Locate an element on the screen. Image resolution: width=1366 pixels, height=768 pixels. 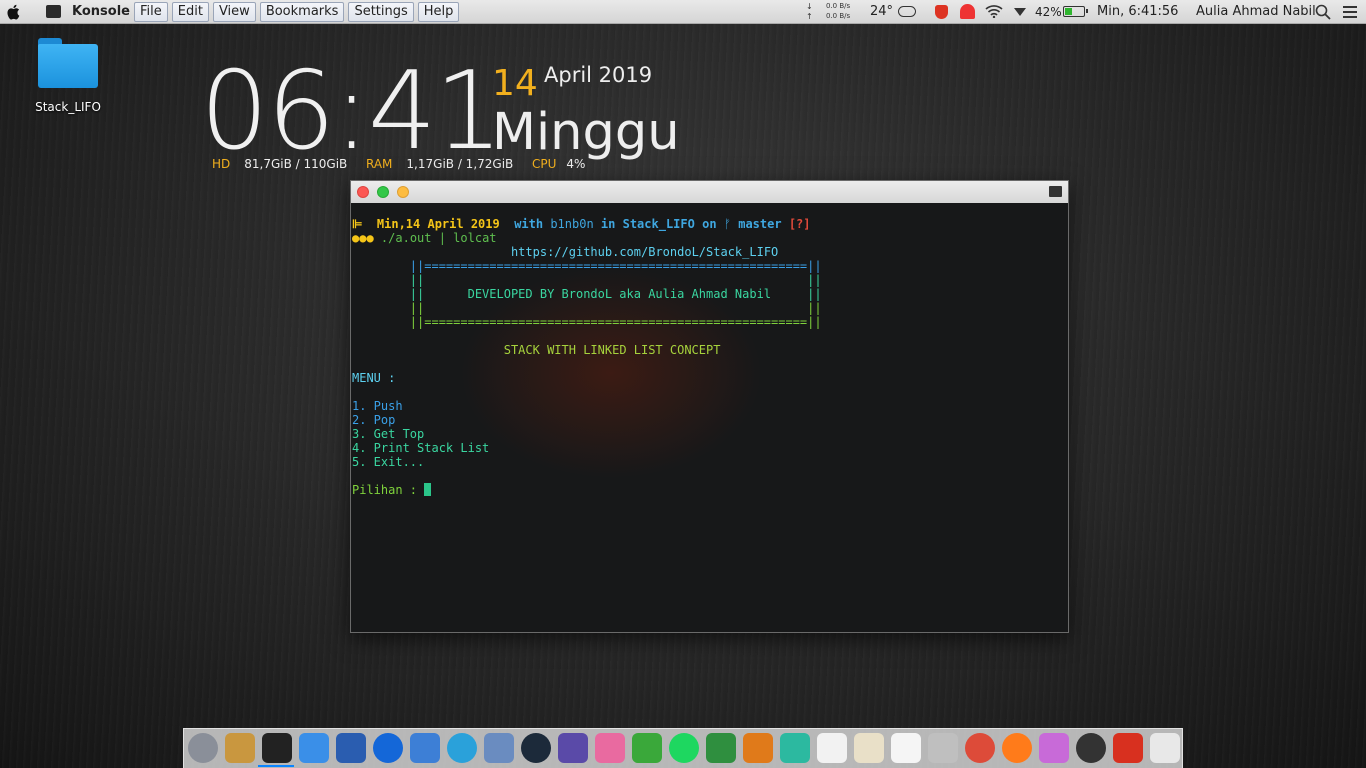
text-cursor is located at coordinates (428, 489).